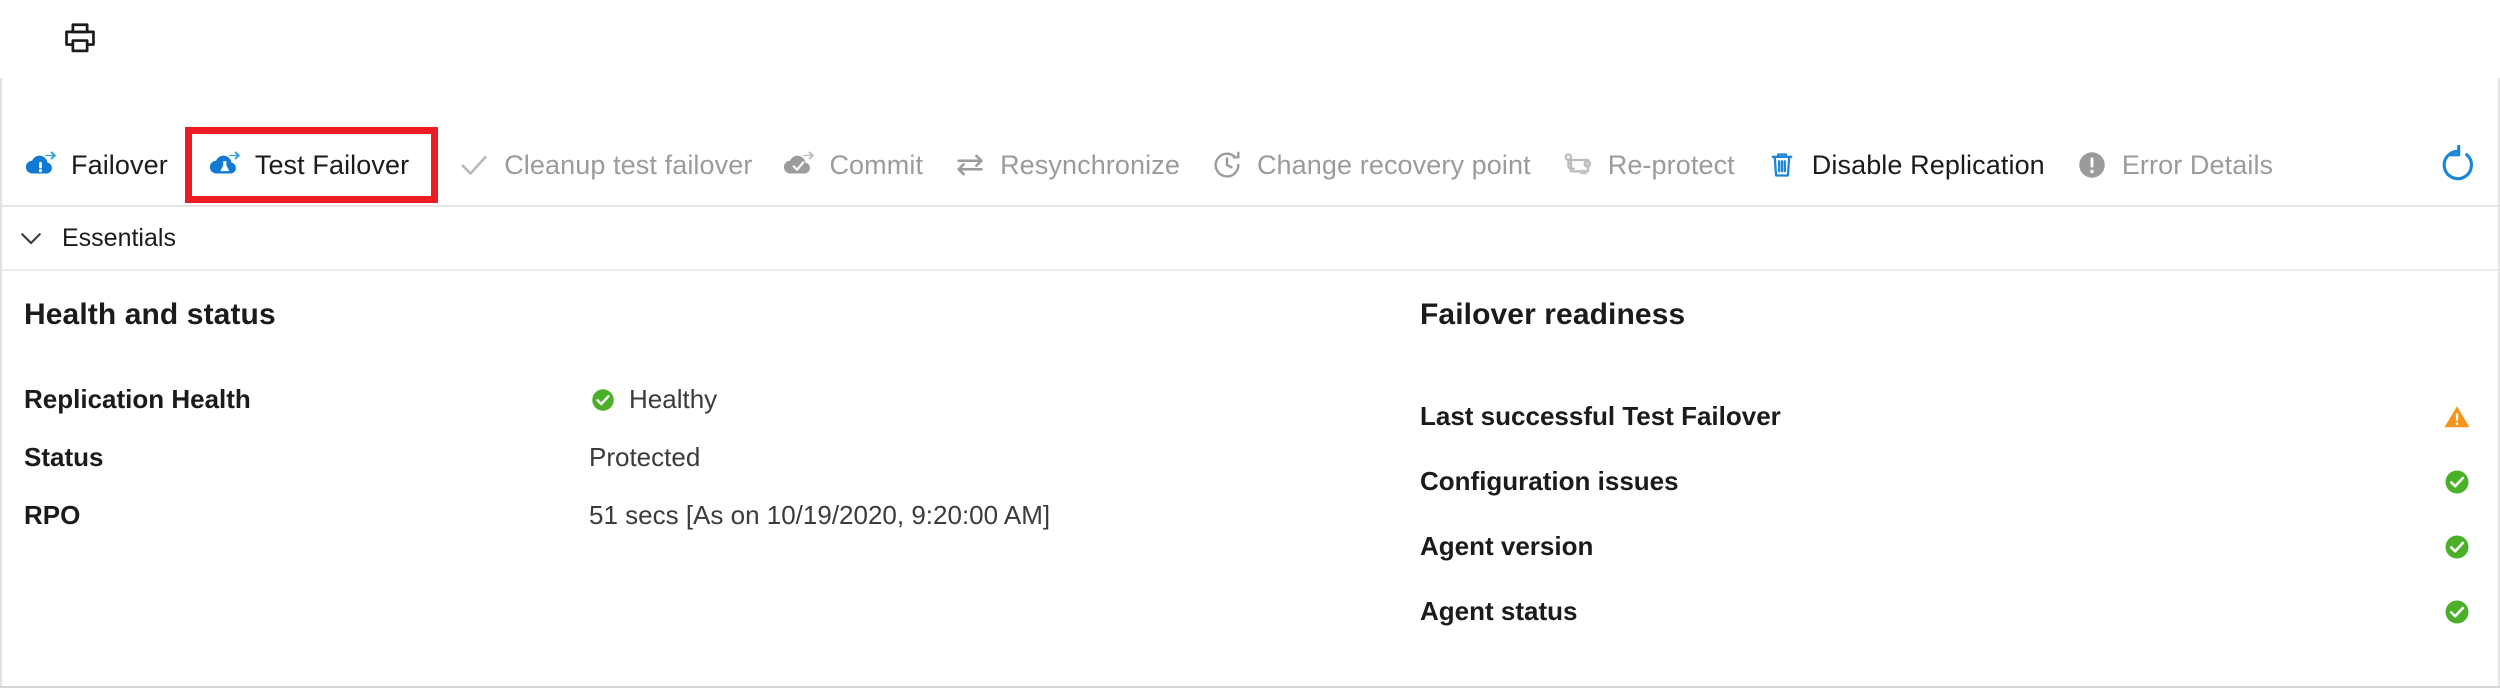 The width and height of the screenshot is (2500, 688). Describe the element at coordinates (1250, 39) in the screenshot. I see `top-command-strip` at that location.